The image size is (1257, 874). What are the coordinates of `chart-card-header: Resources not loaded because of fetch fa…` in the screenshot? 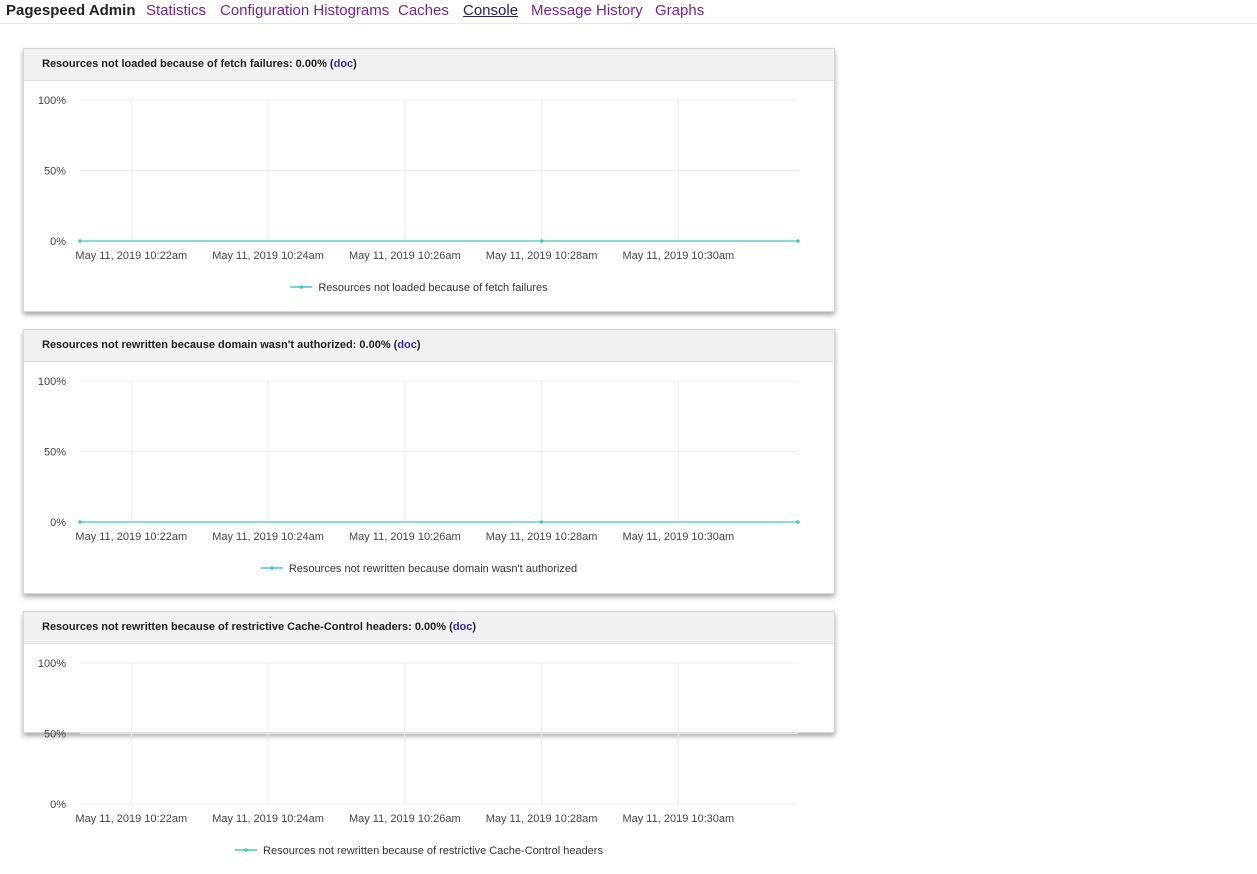 It's located at (429, 65).